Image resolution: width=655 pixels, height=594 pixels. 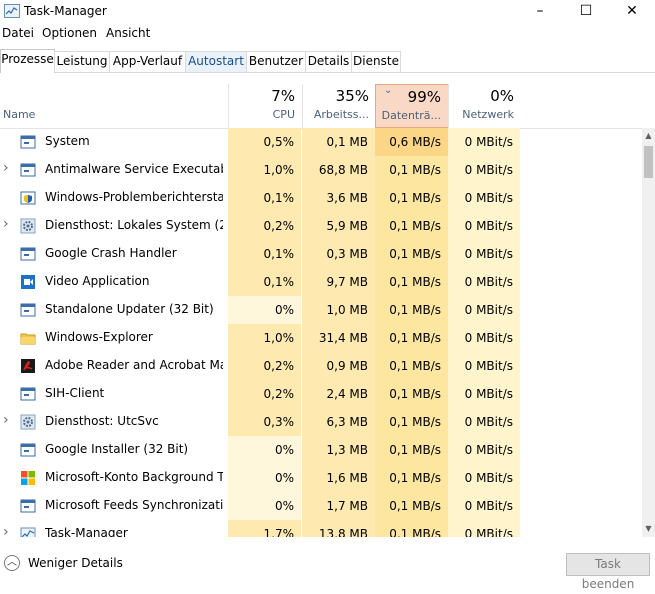 What do you see at coordinates (321, 142) in the screenshot?
I see `process-row: System 0,5% 0,1 MB 0,6 MB/s 0 MBit/s` at bounding box center [321, 142].